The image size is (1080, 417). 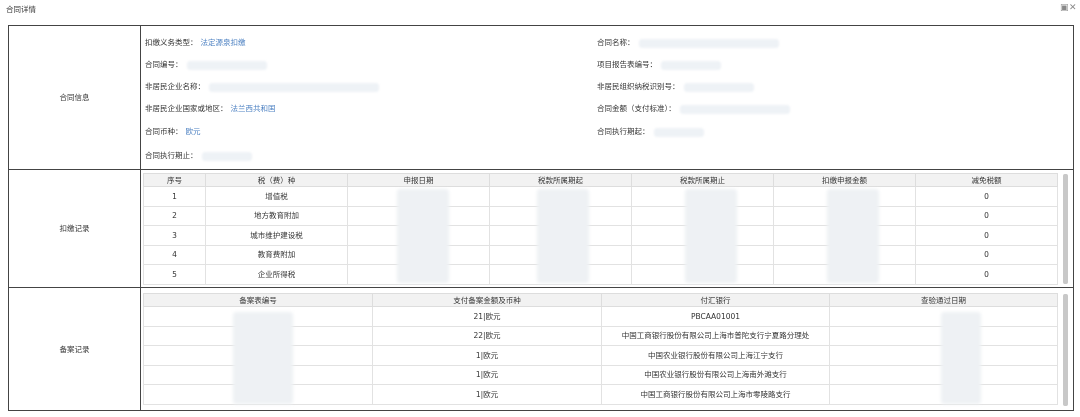 I want to click on close-icon: ✕, so click(x=1073, y=8).